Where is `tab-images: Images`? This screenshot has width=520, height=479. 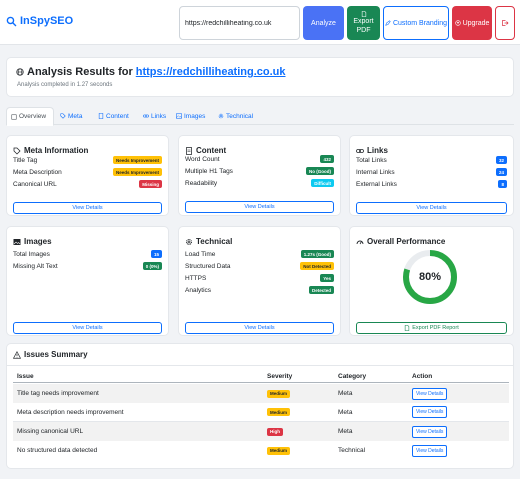 tab-images: Images is located at coordinates (190, 116).